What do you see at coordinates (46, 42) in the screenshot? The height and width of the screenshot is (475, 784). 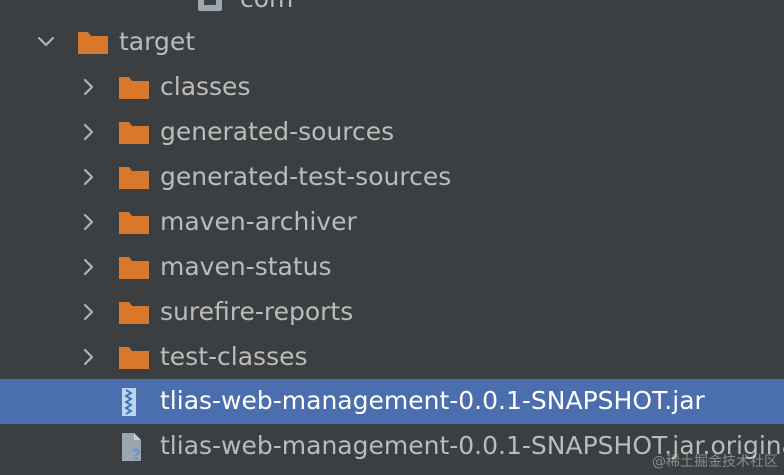 I see `chevron-down-icon` at bounding box center [46, 42].